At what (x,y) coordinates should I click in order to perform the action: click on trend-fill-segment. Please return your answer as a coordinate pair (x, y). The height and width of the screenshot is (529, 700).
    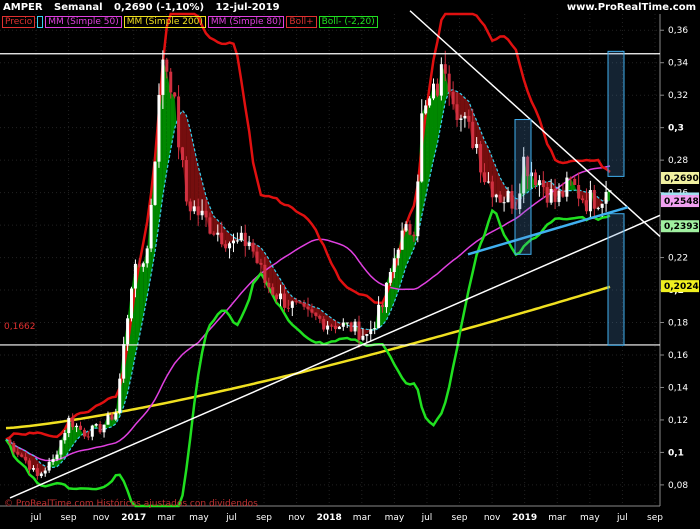
    Looking at the image, I should click on (192, 171).